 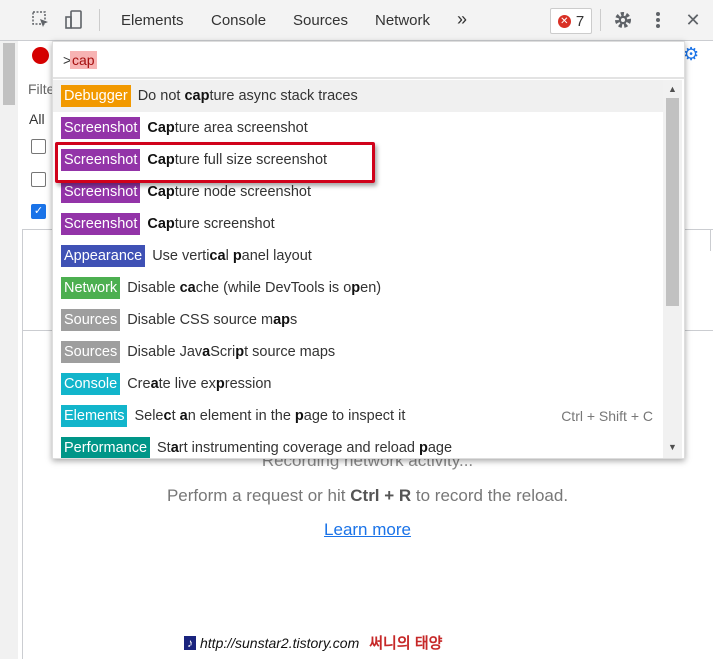 I want to click on filter-all: All, so click(x=37, y=119).